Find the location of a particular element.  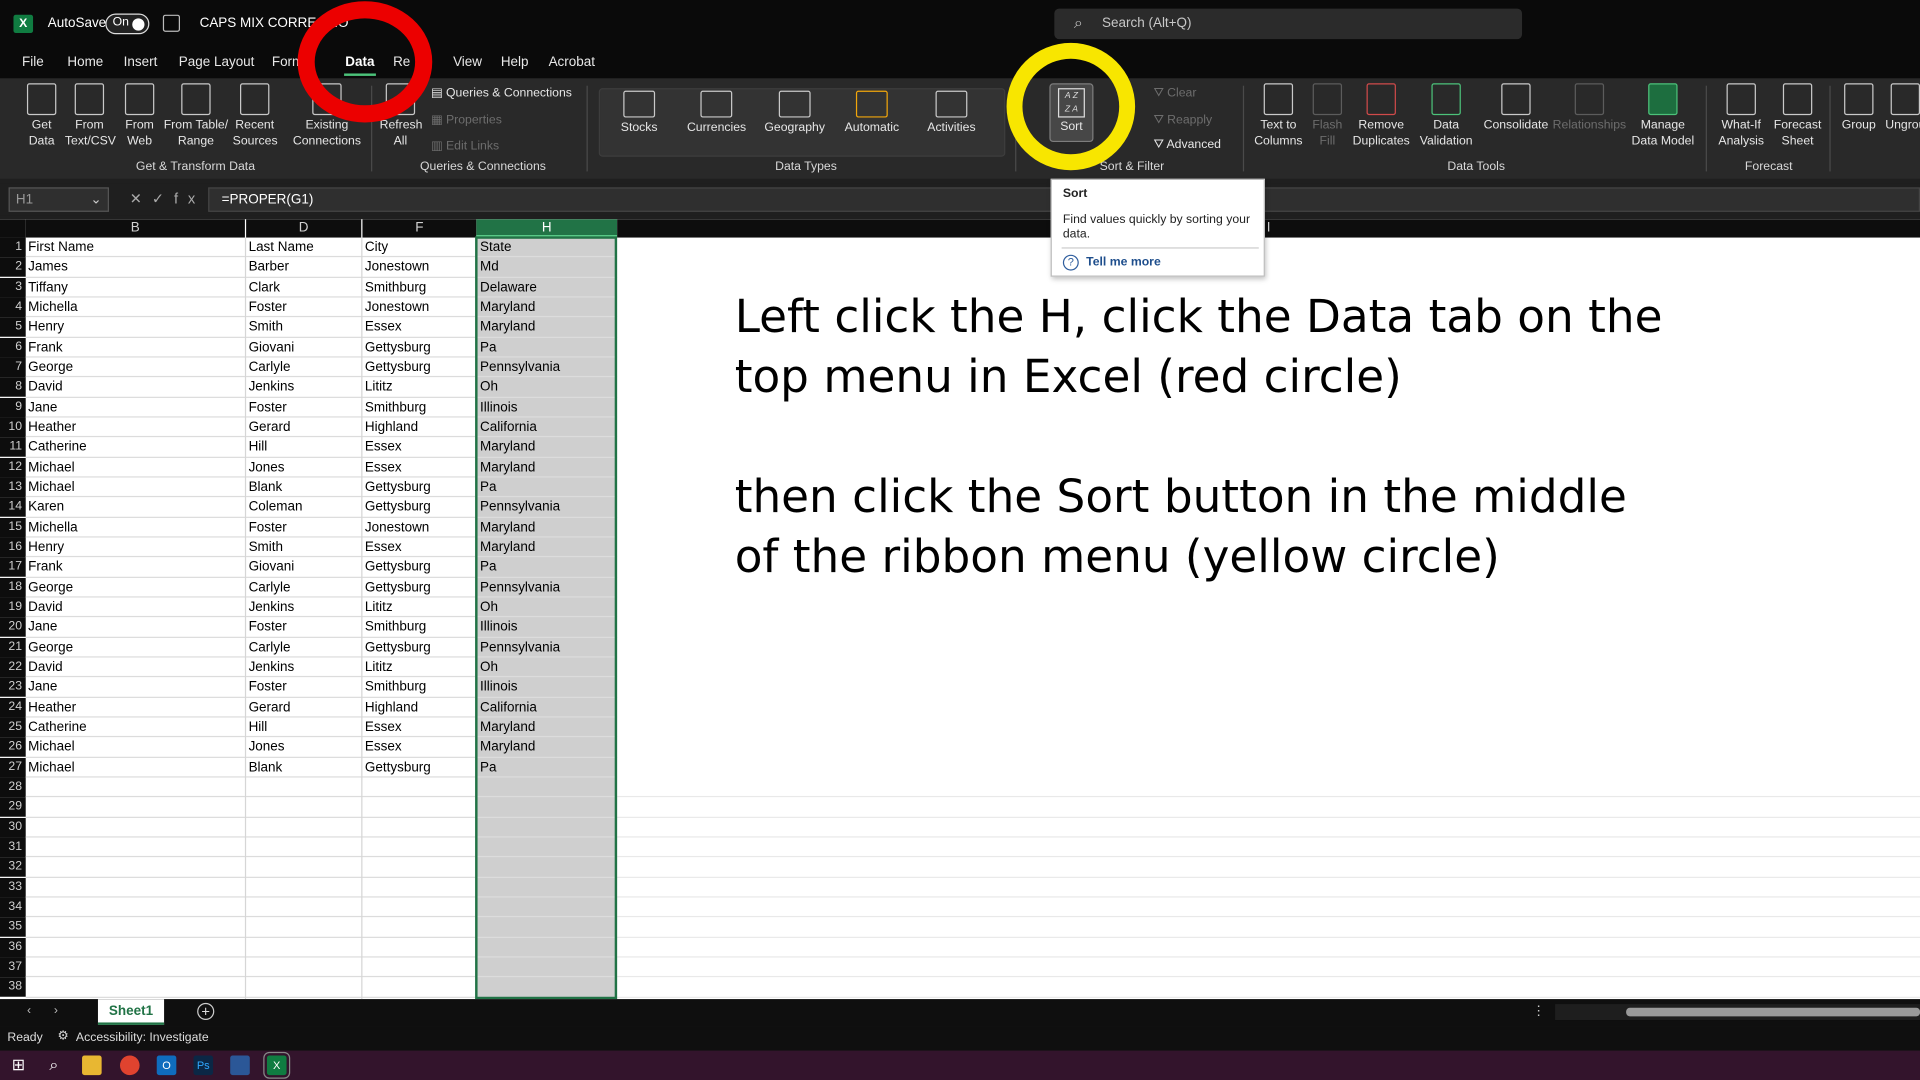

row-header: 33 is located at coordinates (13, 887).